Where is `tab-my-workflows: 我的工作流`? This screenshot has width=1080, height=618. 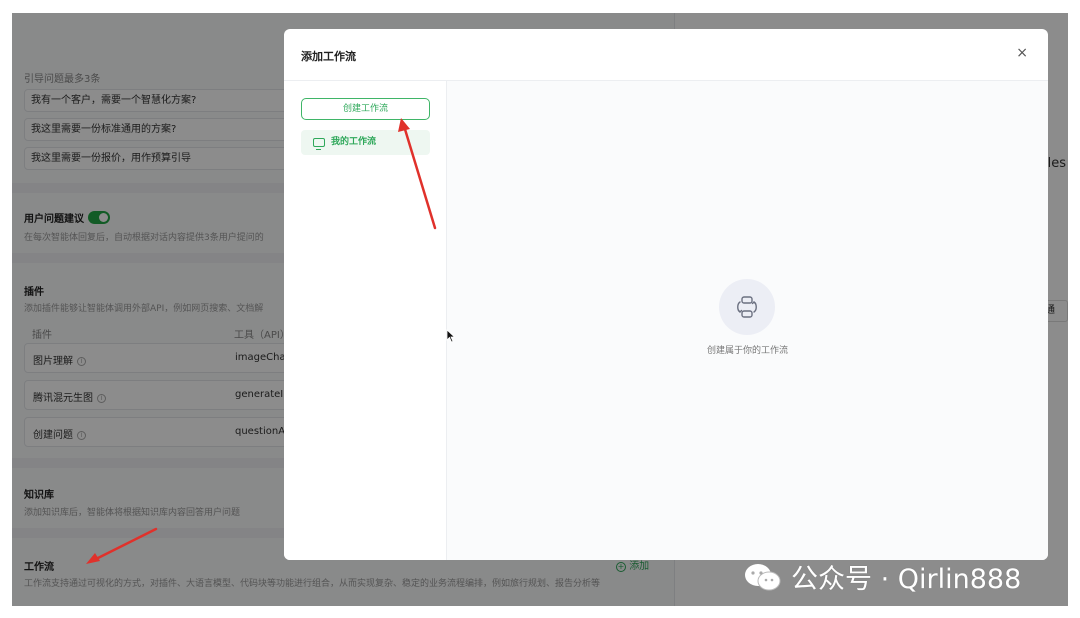
tab-my-workflows: 我的工作流 is located at coordinates (365, 142).